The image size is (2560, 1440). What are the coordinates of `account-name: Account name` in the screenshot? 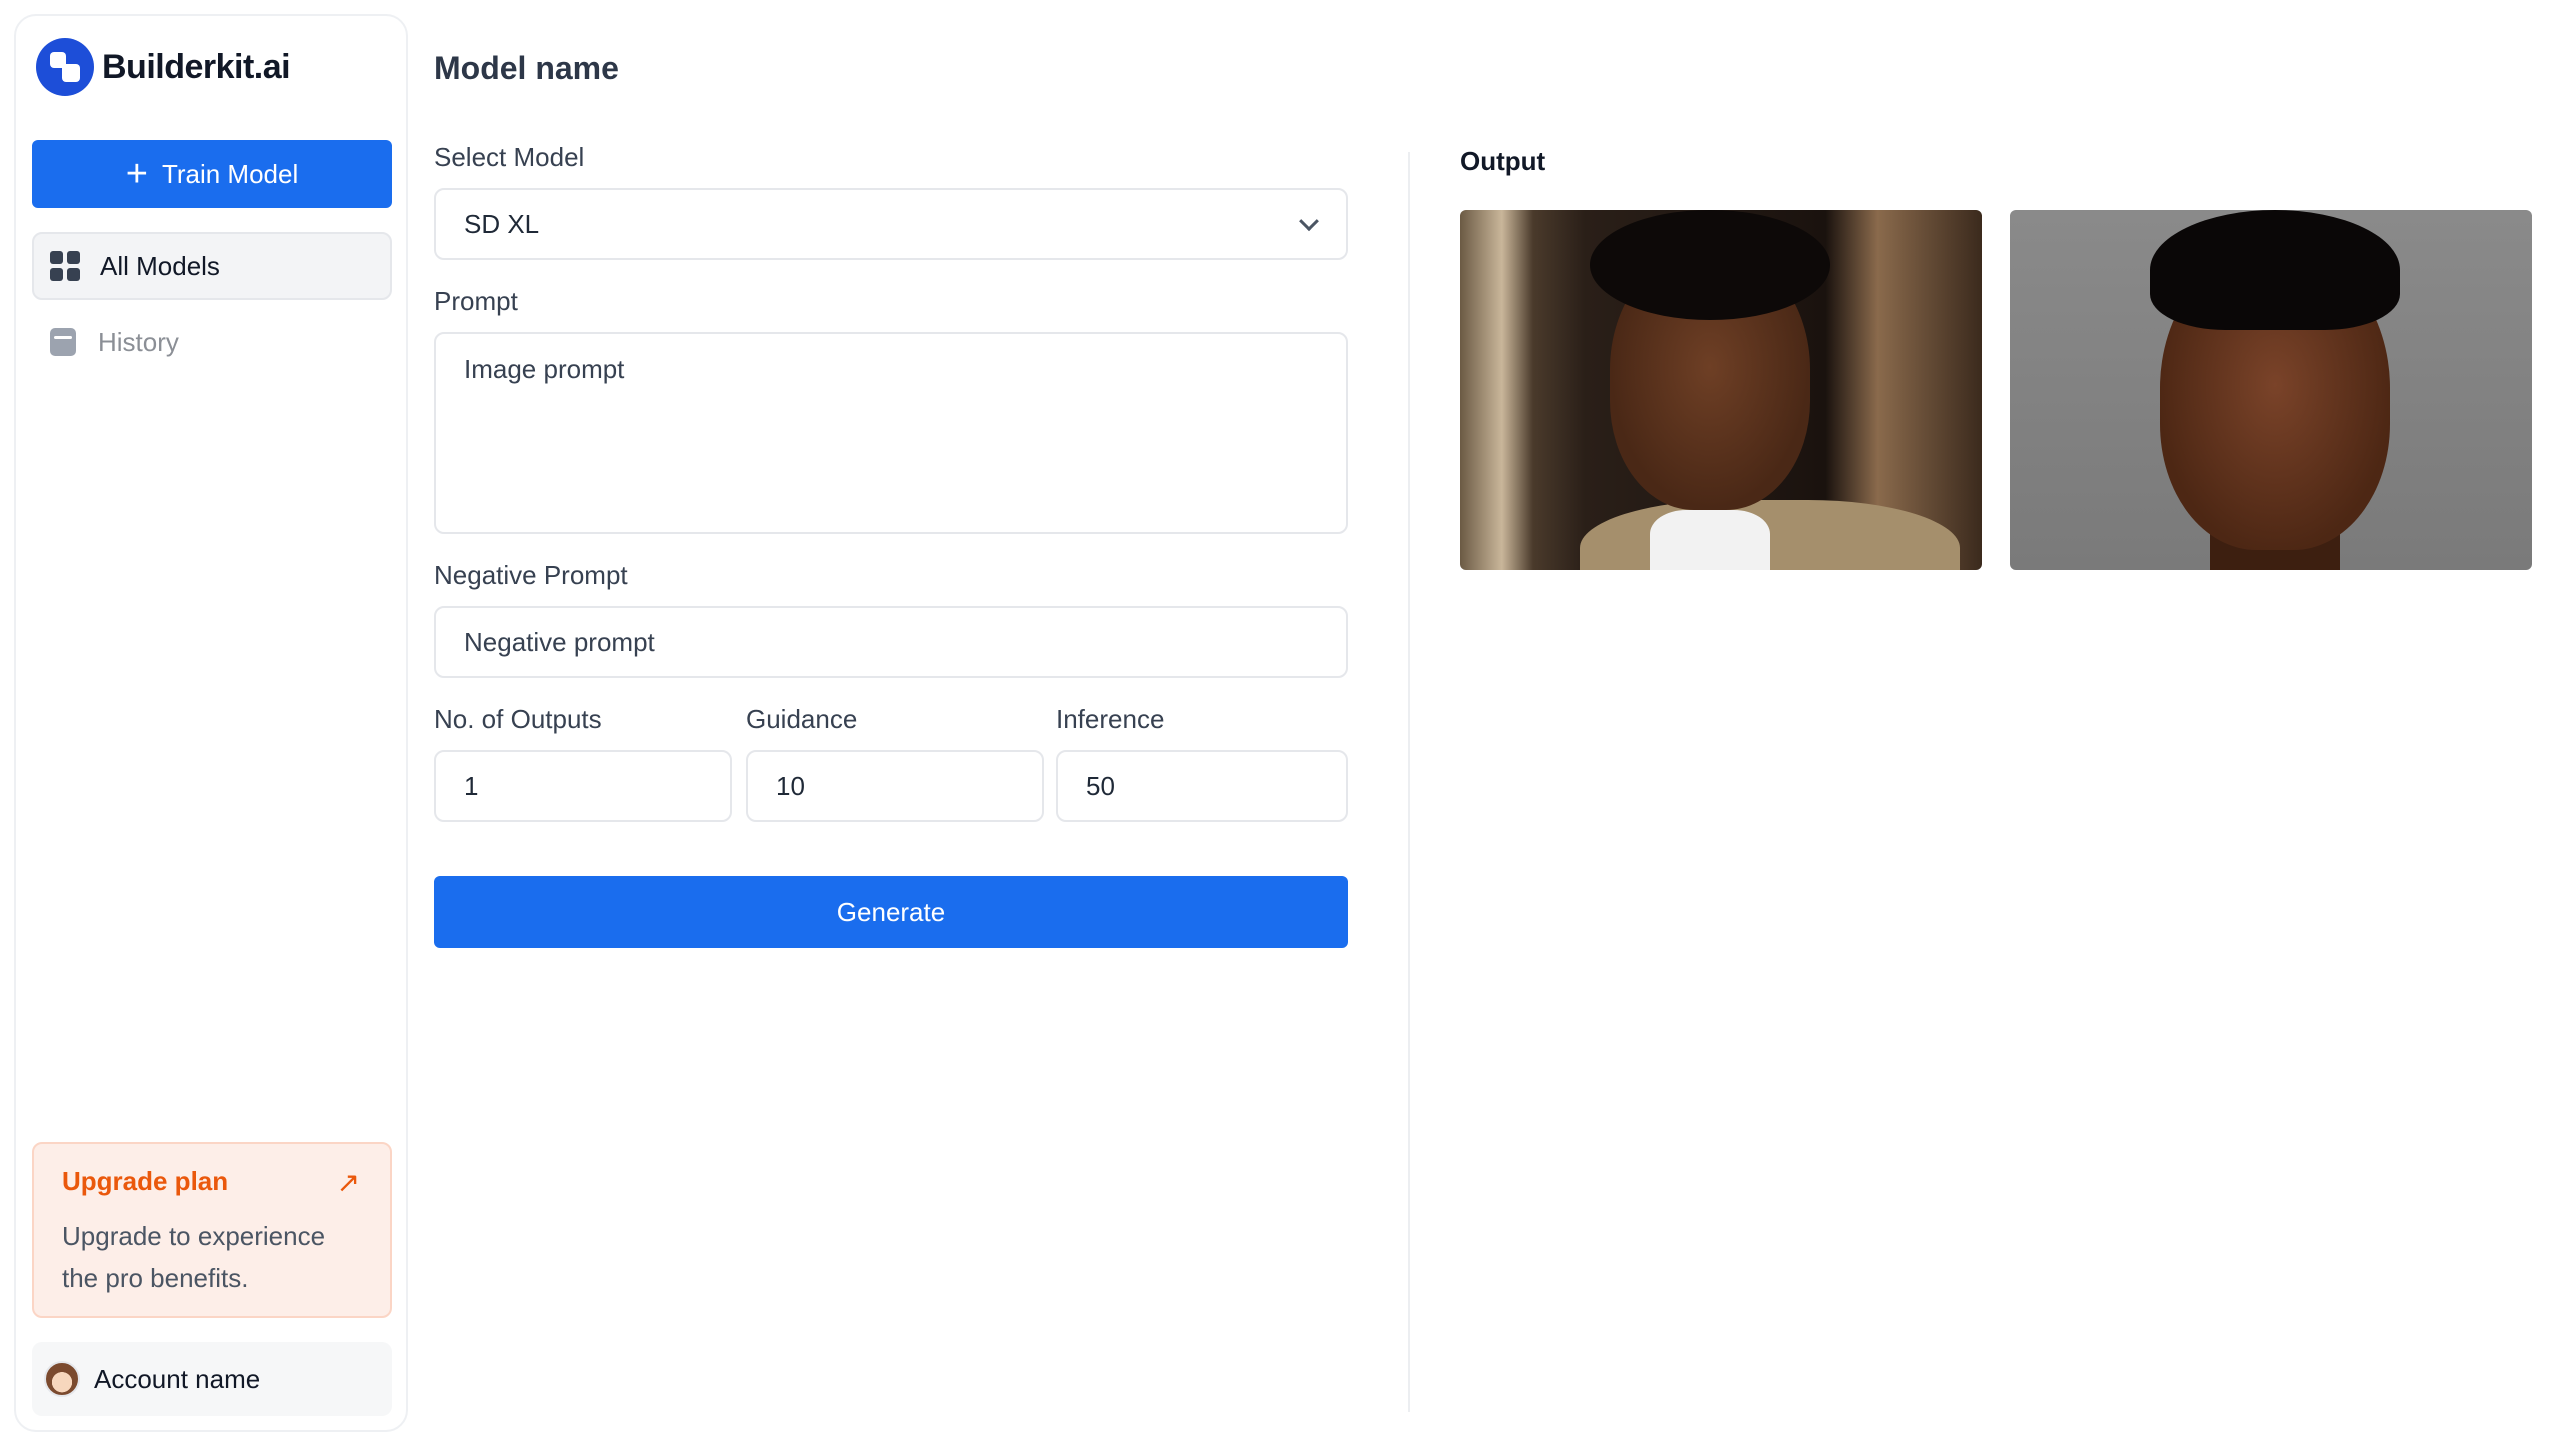 It's located at (177, 1378).